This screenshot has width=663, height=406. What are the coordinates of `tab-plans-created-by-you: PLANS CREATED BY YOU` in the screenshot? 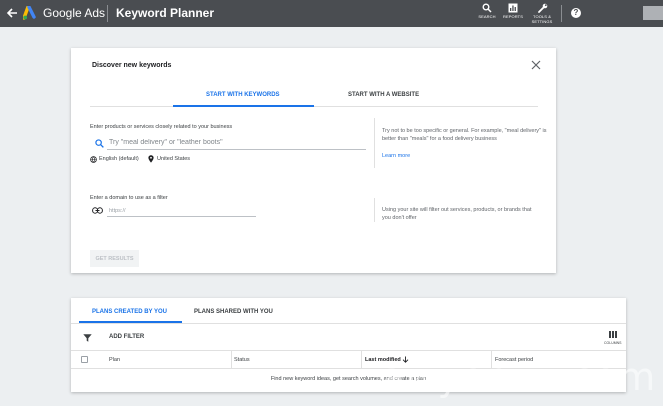 It's located at (129, 312).